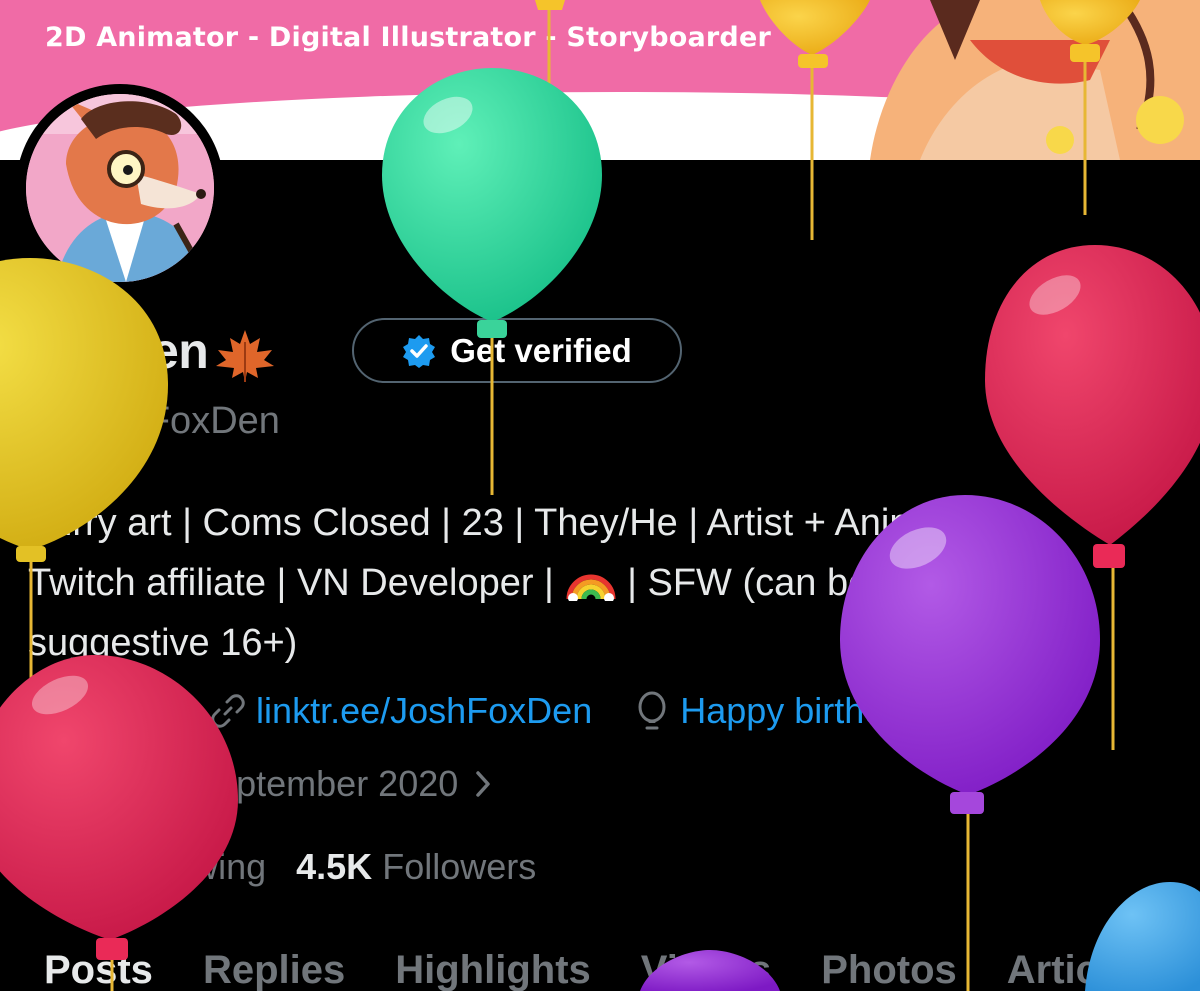  I want to click on location-item: Links:, so click(98, 711).